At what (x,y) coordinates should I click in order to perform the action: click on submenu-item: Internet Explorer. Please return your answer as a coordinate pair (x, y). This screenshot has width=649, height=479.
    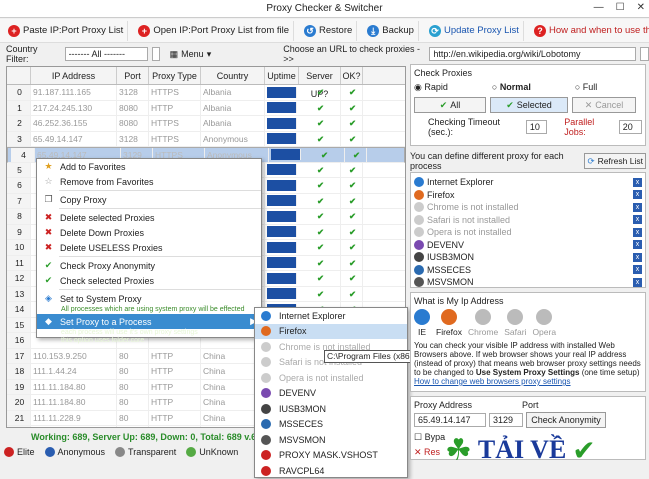
    Looking at the image, I should click on (331, 316).